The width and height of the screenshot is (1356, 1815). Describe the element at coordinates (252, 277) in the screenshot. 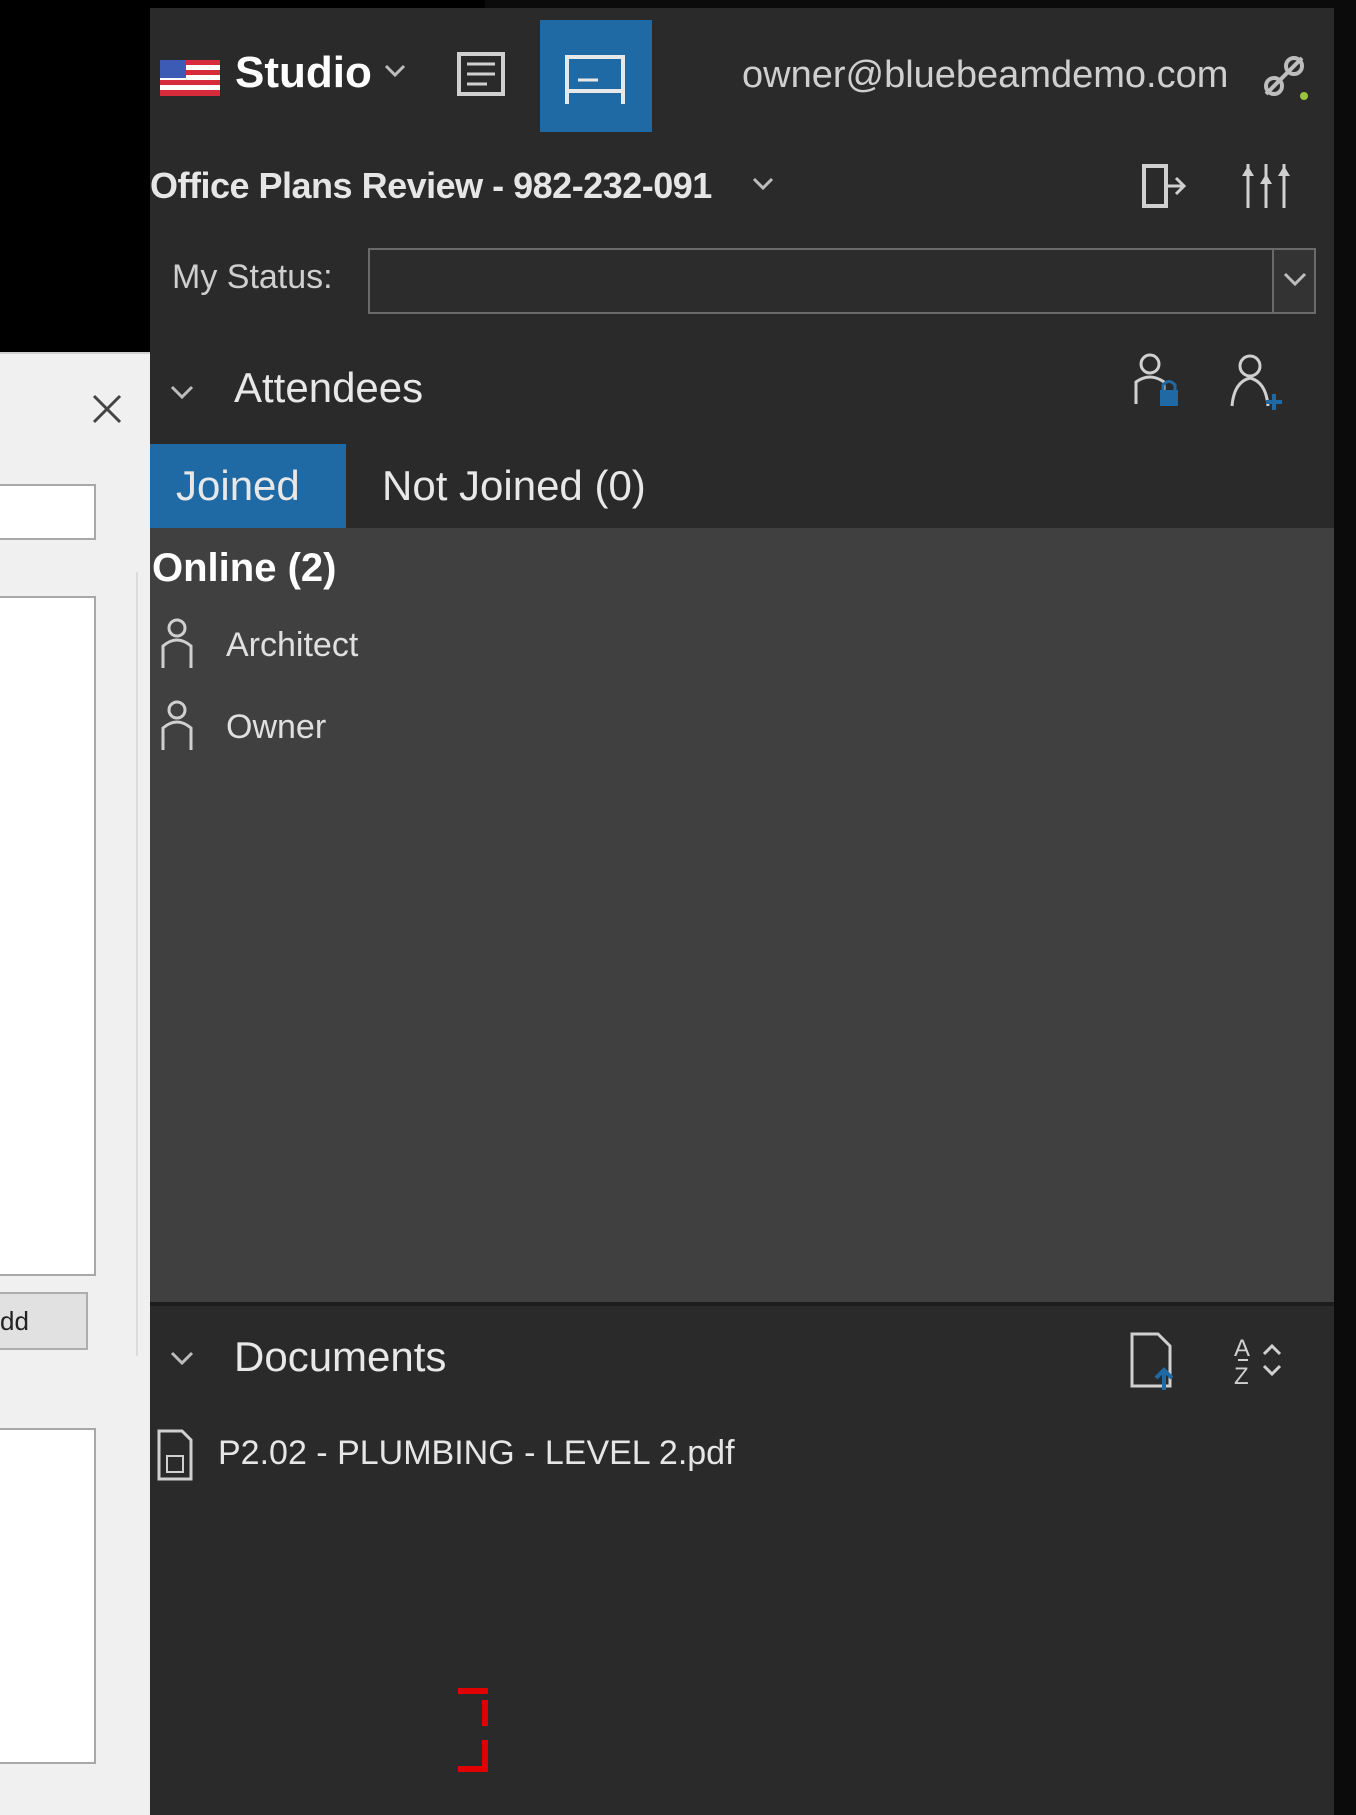

I see `status-label: My Status:` at that location.